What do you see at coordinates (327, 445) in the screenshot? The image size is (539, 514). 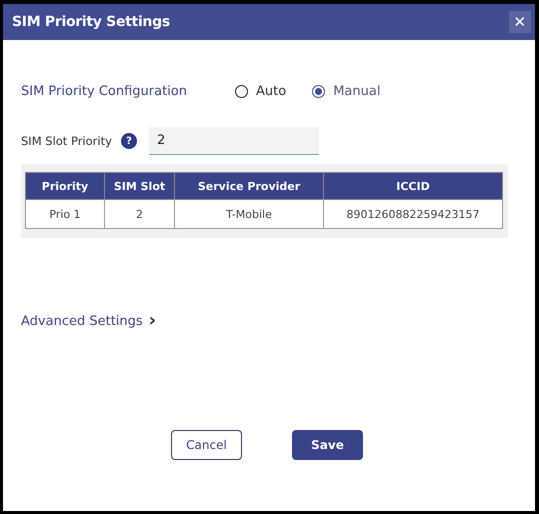 I see `save-button: Save` at bounding box center [327, 445].